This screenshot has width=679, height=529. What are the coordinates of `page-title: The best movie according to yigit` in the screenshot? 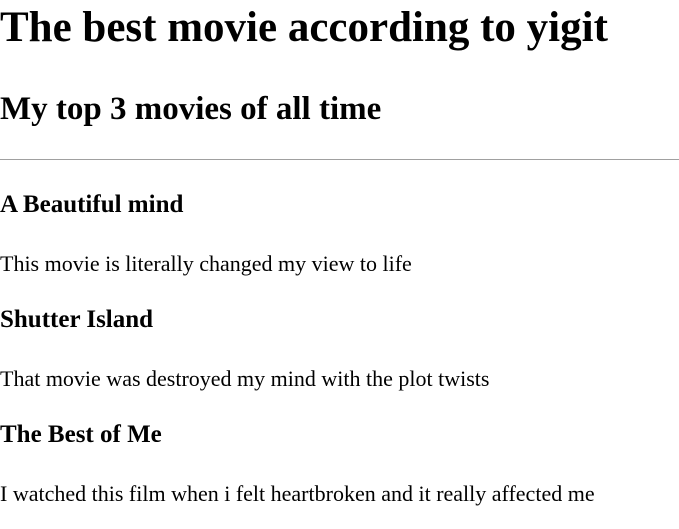 It's located at (304, 27).